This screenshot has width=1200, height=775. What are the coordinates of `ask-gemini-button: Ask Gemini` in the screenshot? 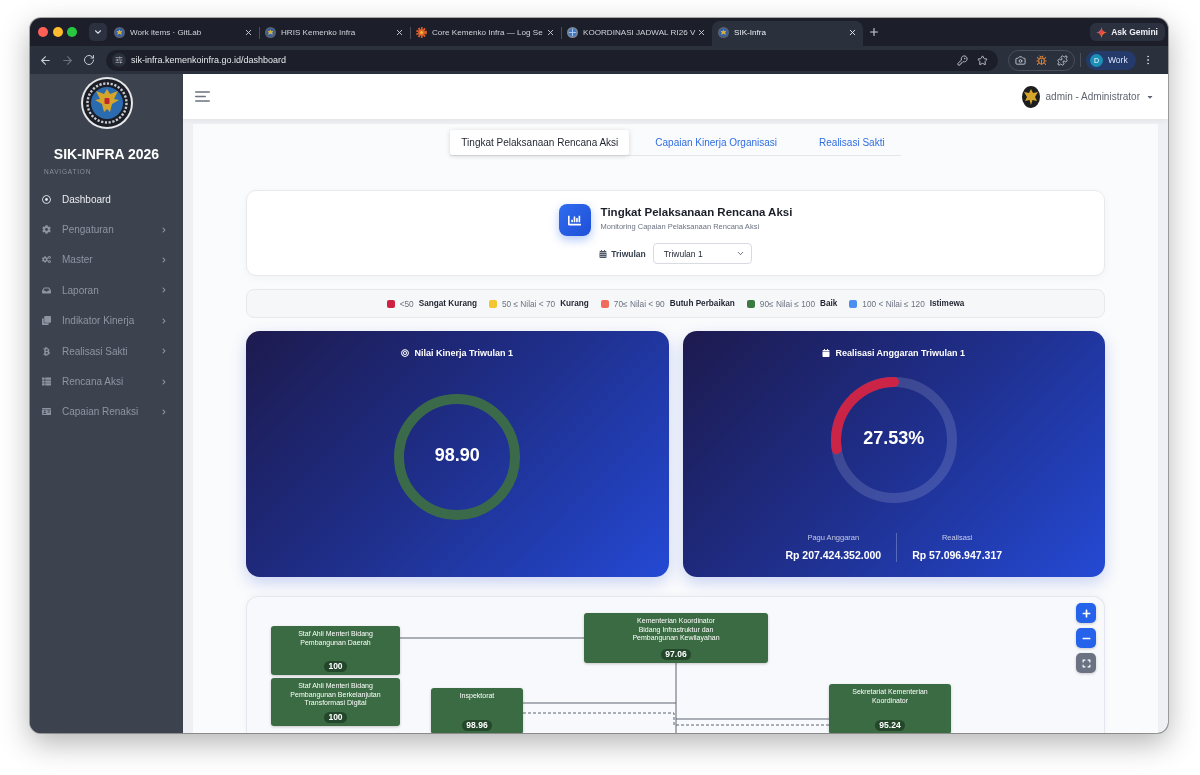 It's located at (1127, 32).